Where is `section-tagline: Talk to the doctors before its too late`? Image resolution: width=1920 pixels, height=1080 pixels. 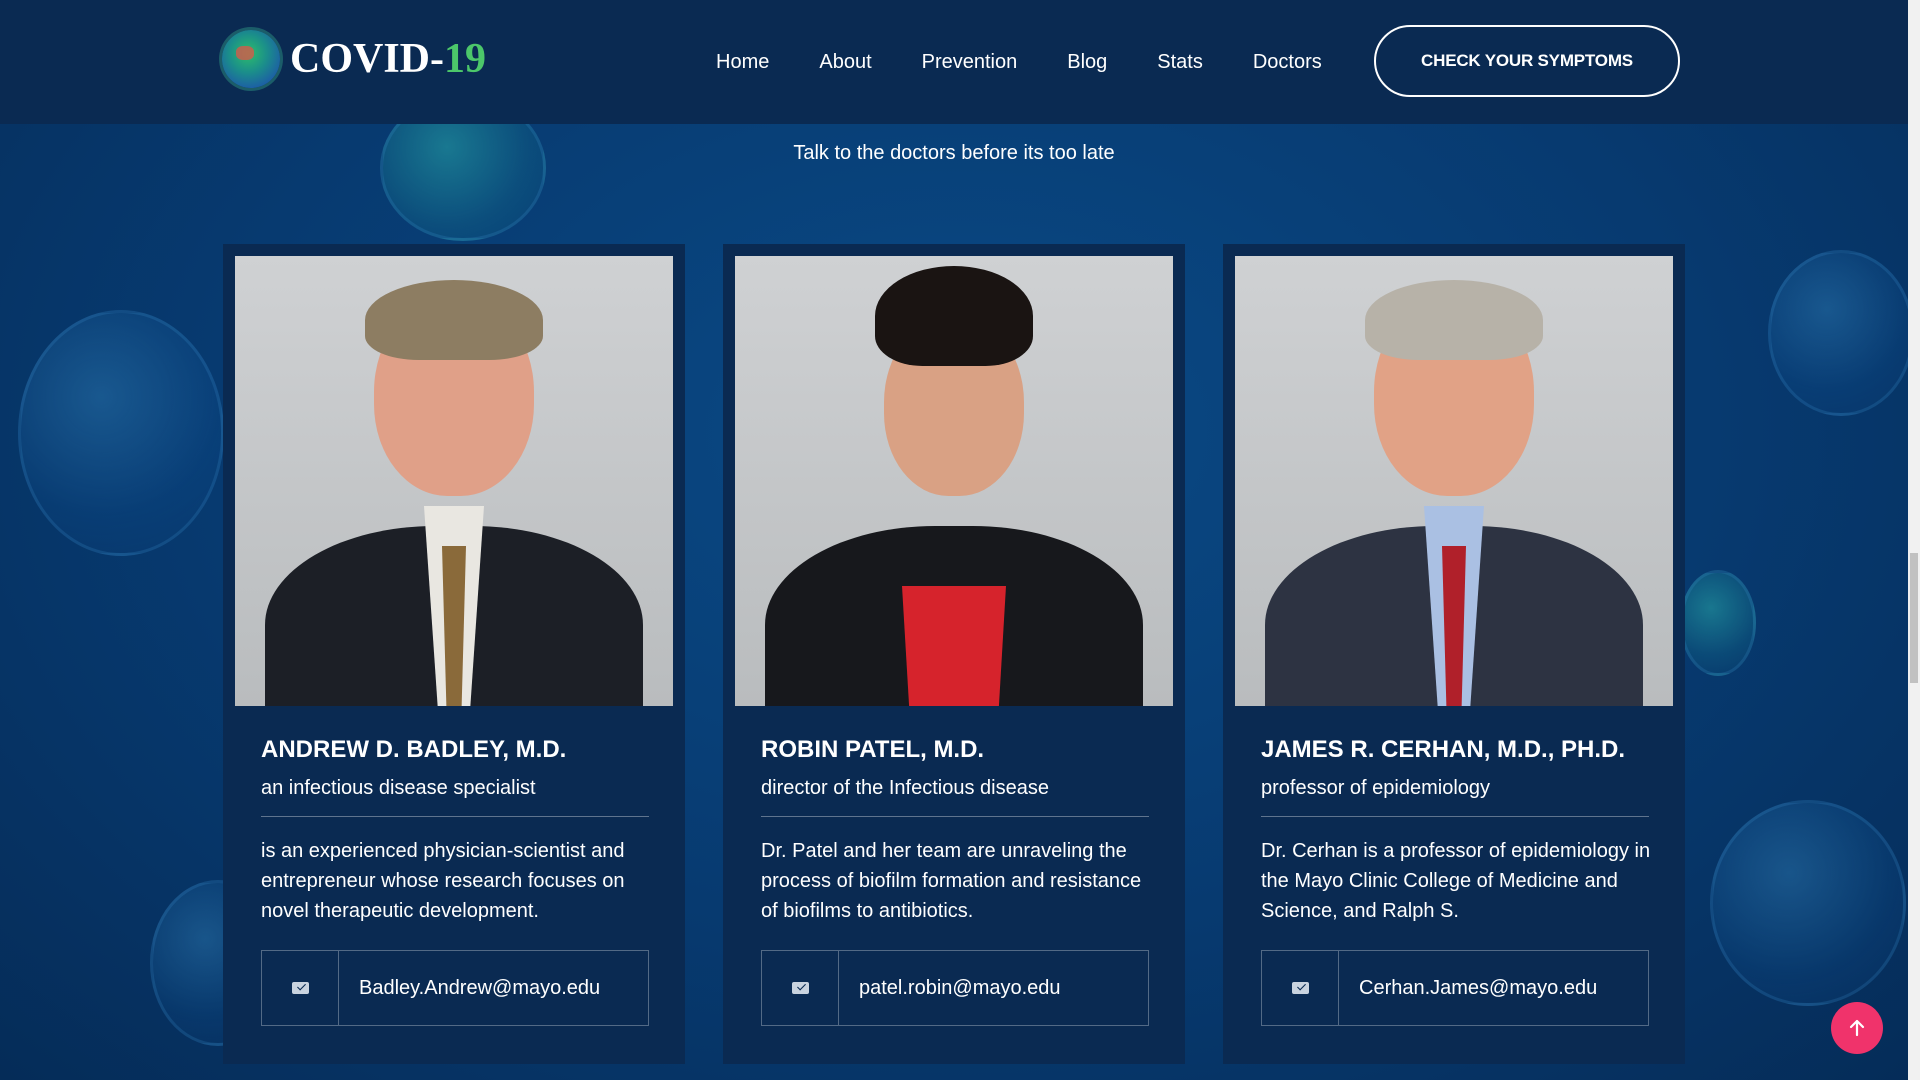 section-tagline: Talk to the doctors before its too late is located at coordinates (954, 153).